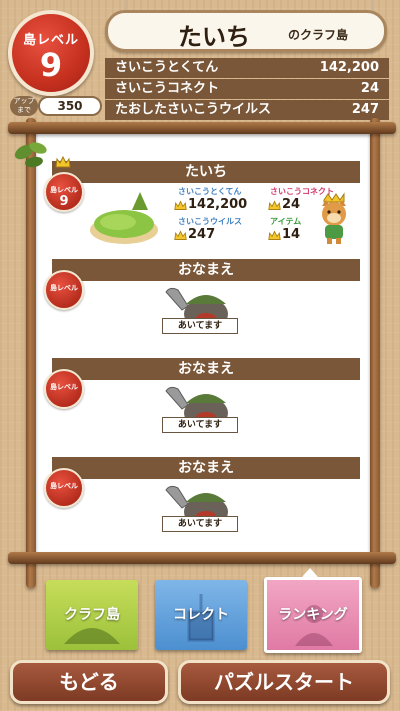  What do you see at coordinates (51, 65) in the screenshot?
I see `island-level-value: 9` at bounding box center [51, 65].